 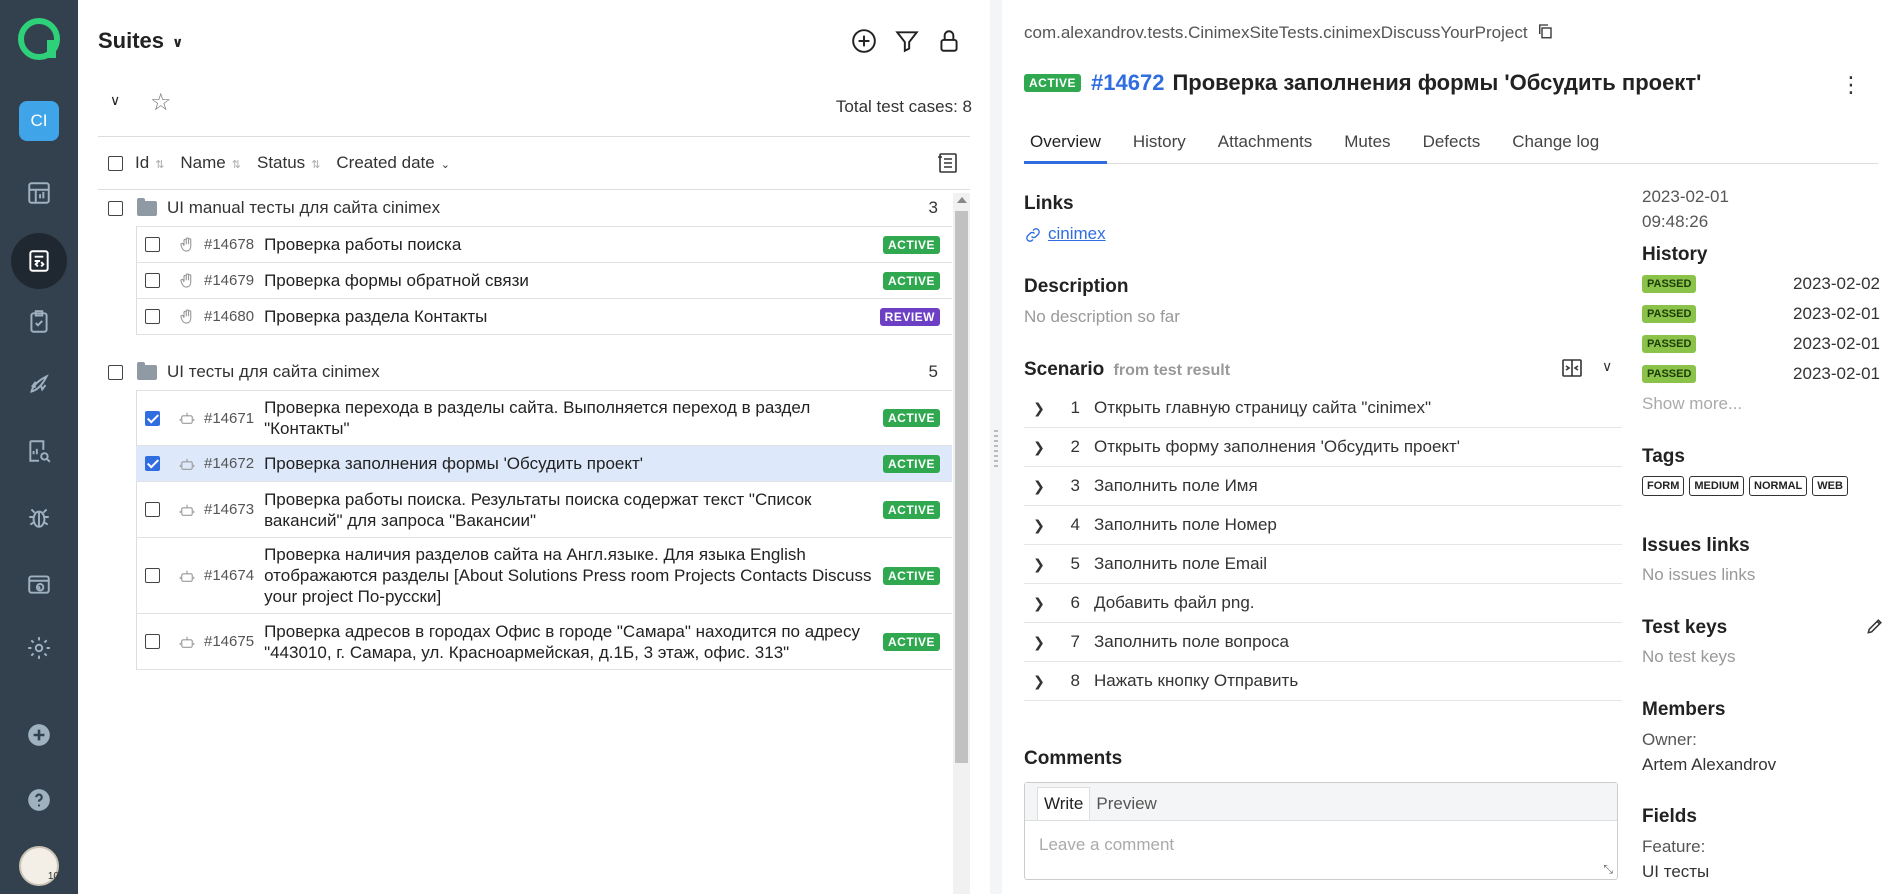 I want to click on scenario-step: ❯ 3 Заполнить поле Имя, so click(x=1323, y=486).